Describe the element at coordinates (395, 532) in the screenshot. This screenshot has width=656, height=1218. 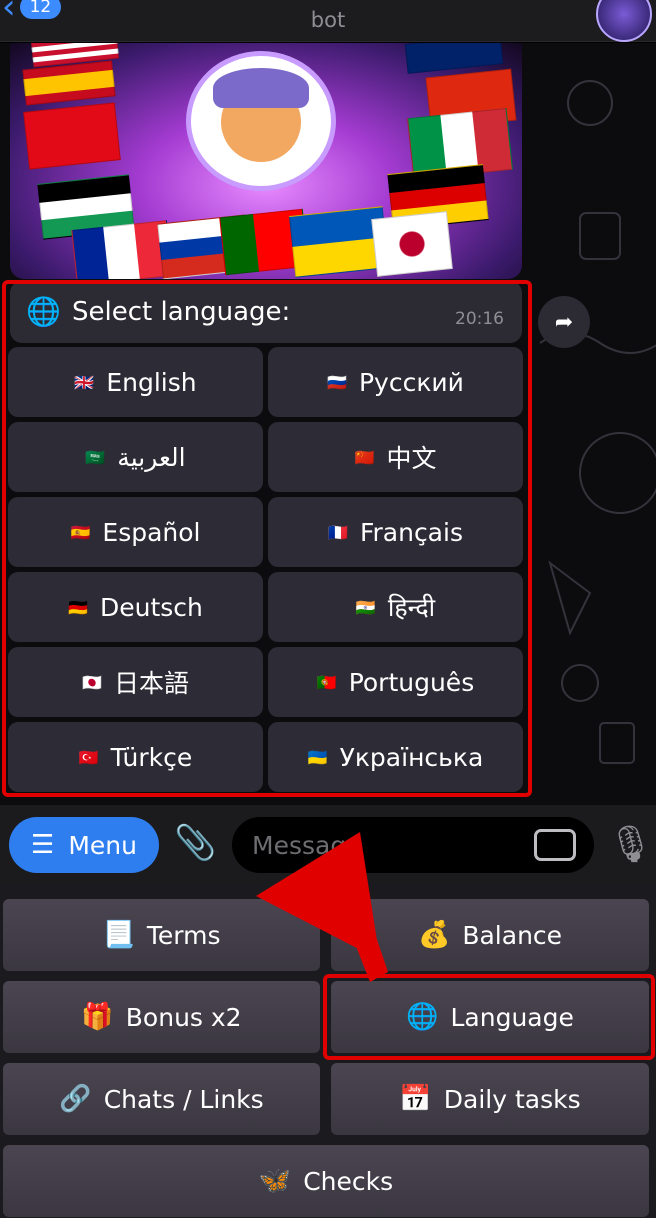
I see `language-button-french: 🇫🇷 Français` at that location.